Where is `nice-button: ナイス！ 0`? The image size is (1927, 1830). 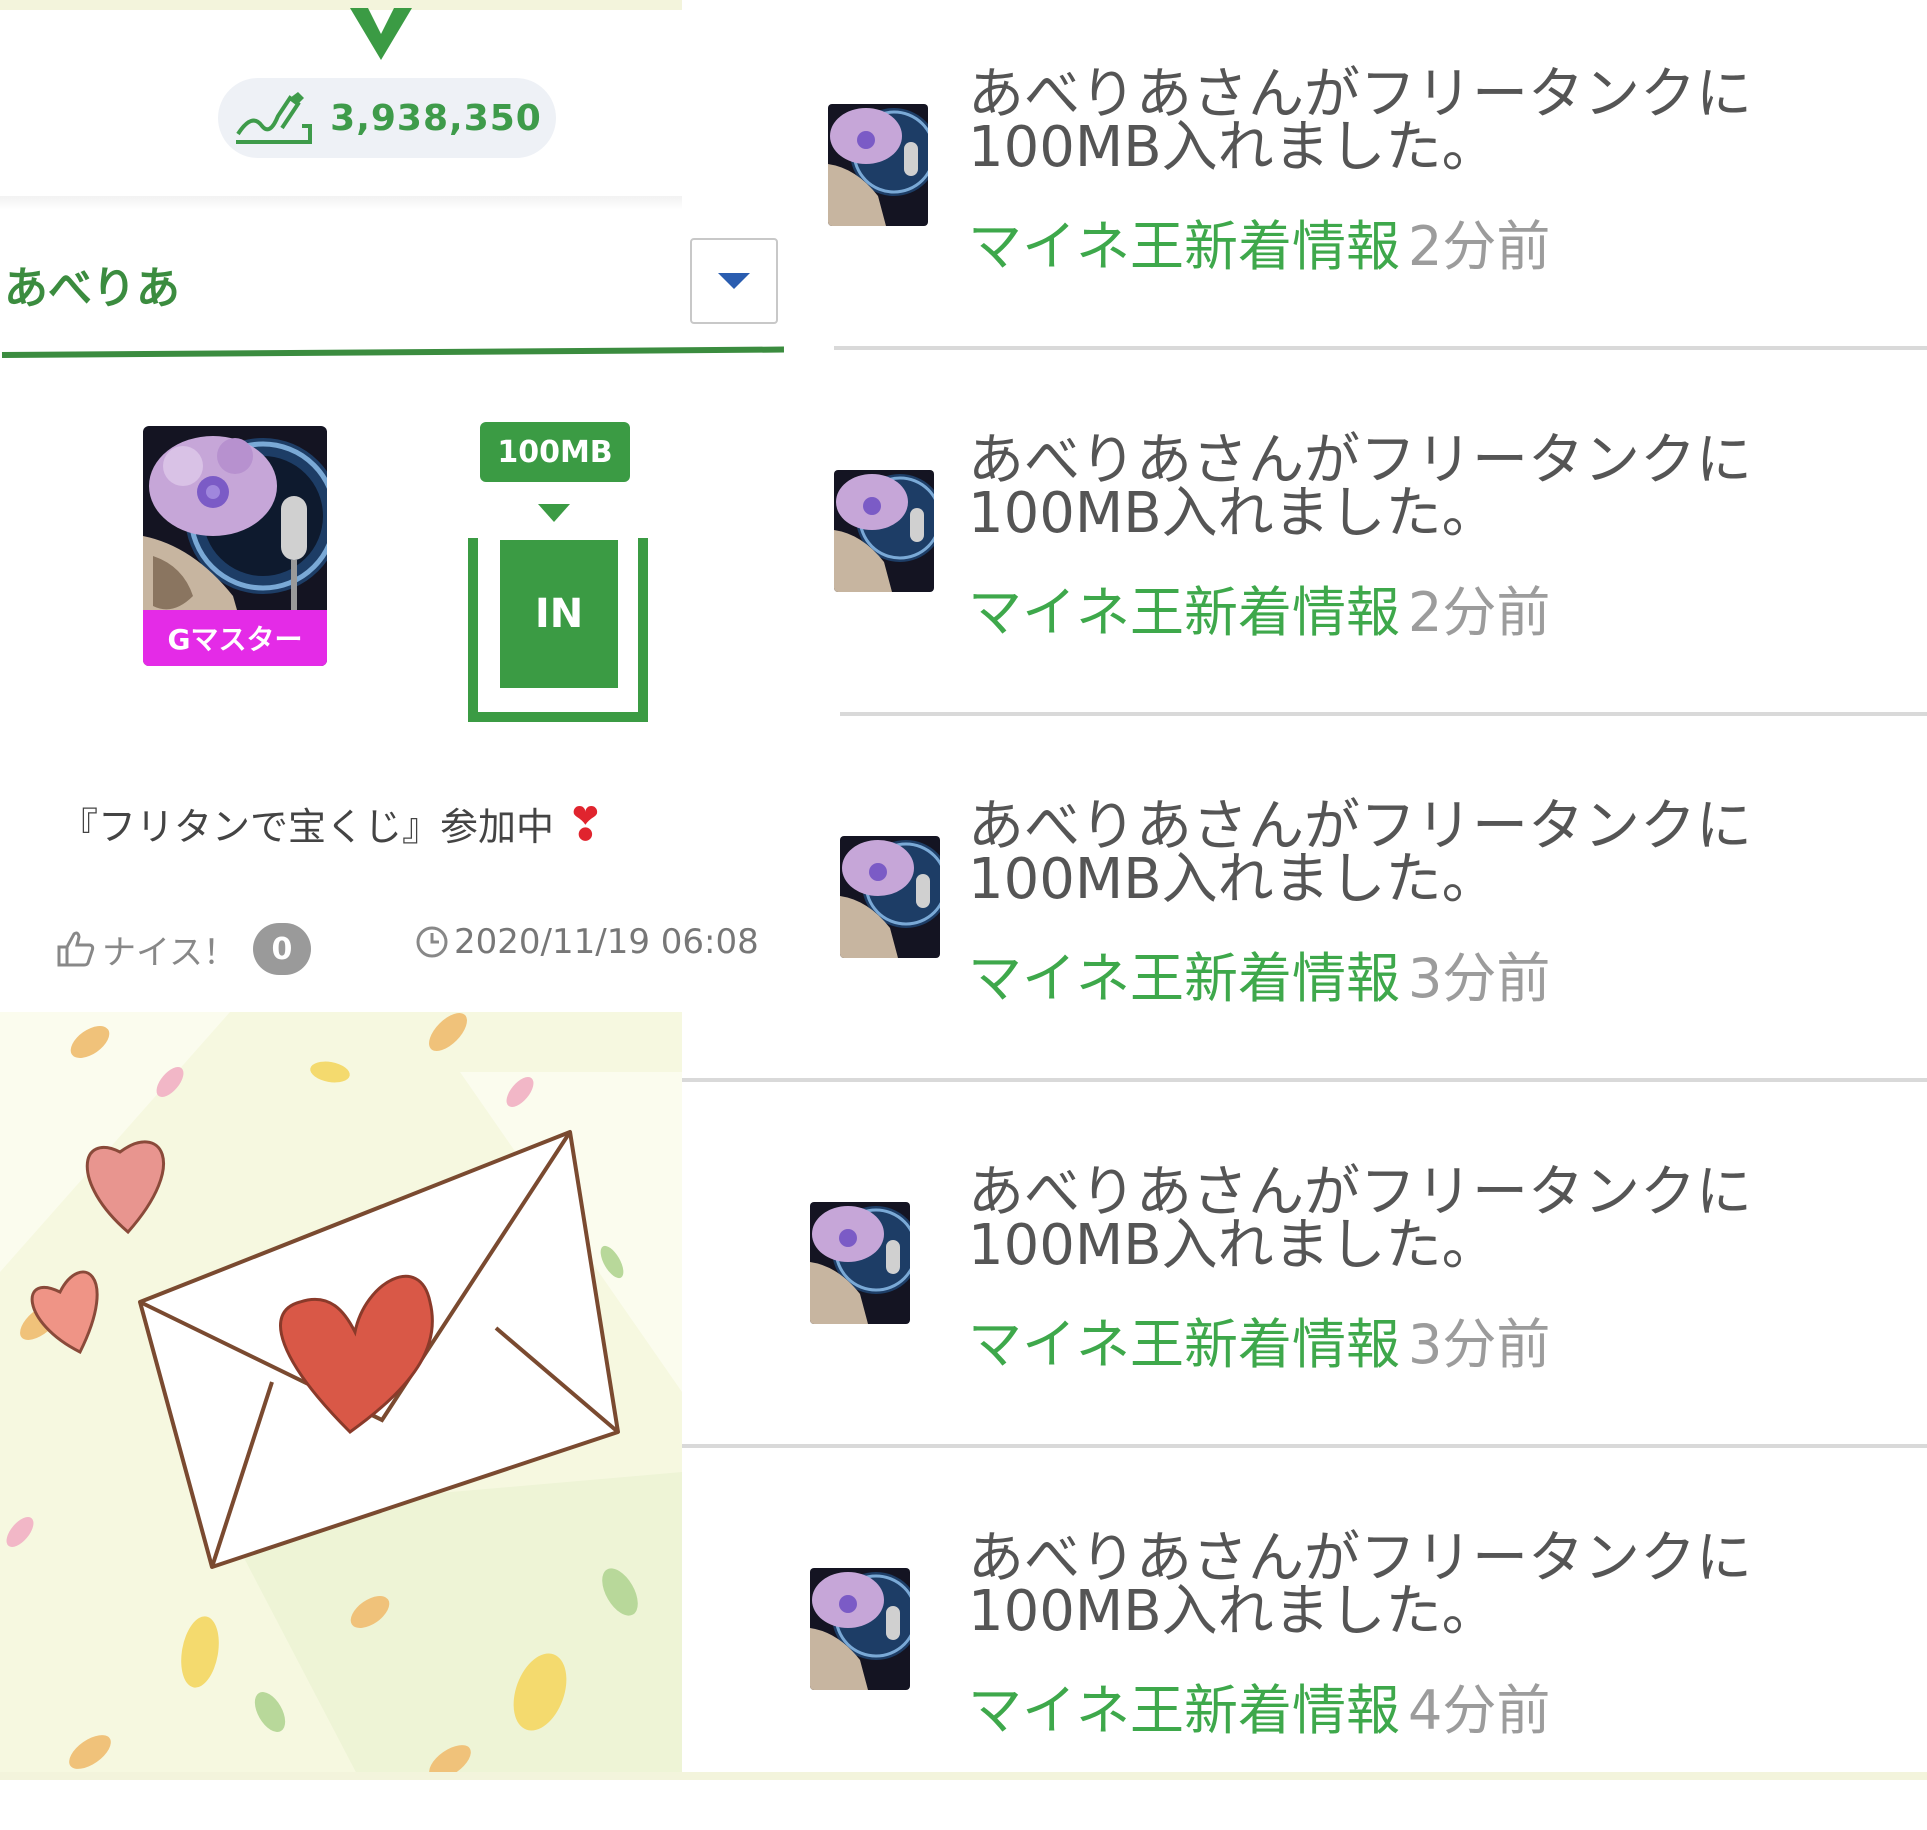 nice-button: ナイス！ 0 is located at coordinates (183, 949).